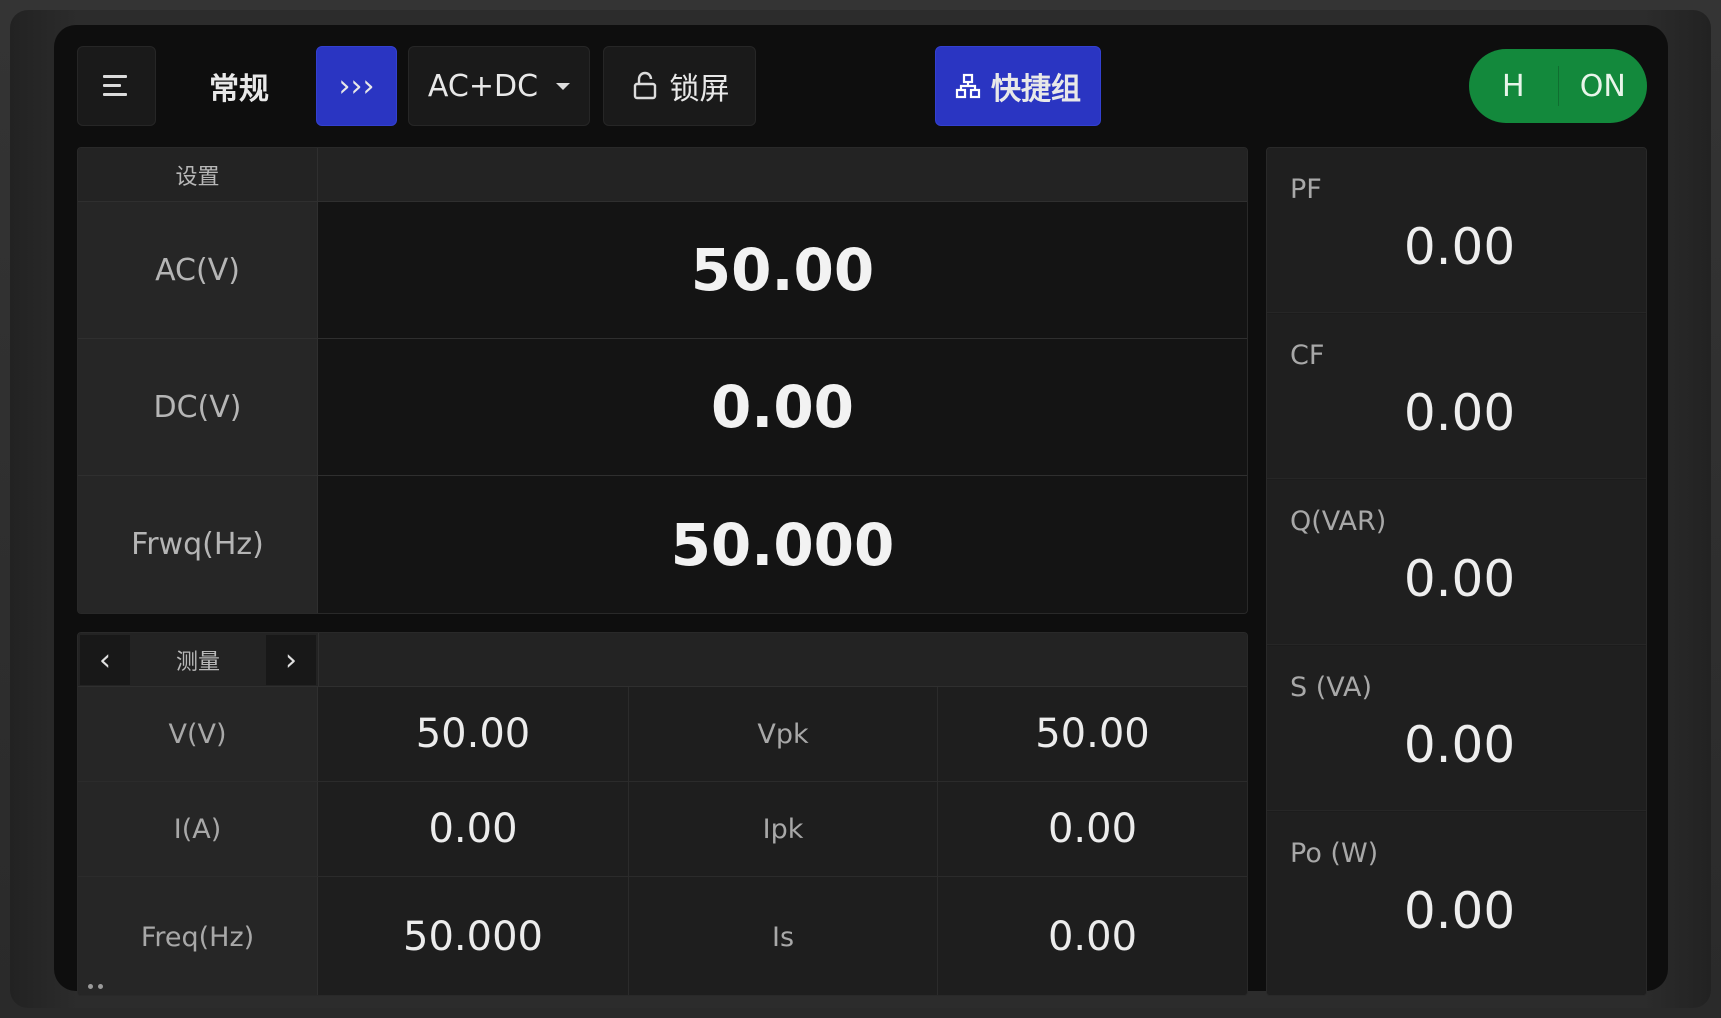 The image size is (1721, 1018). Describe the element at coordinates (483, 86) in the screenshot. I see `coupling-value: AC+DC` at that location.